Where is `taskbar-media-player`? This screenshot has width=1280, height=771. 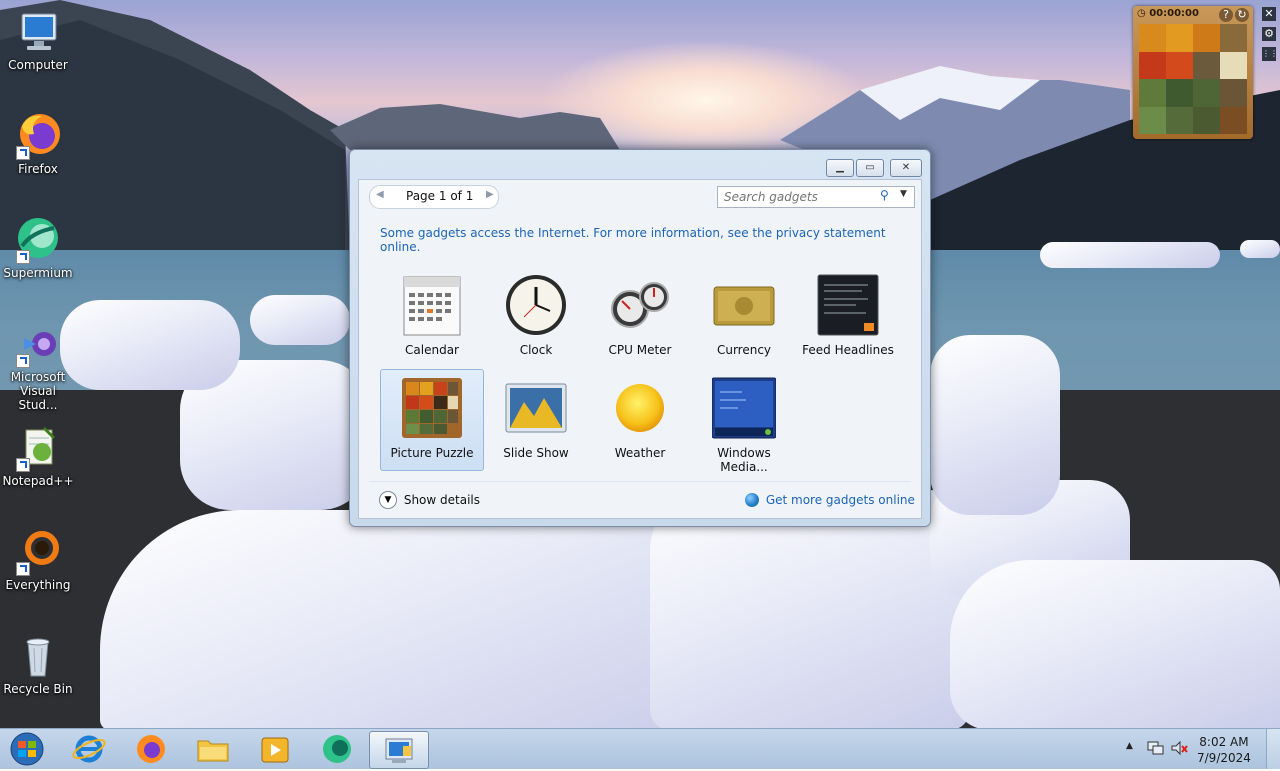
taskbar-media-player is located at coordinates (275, 749).